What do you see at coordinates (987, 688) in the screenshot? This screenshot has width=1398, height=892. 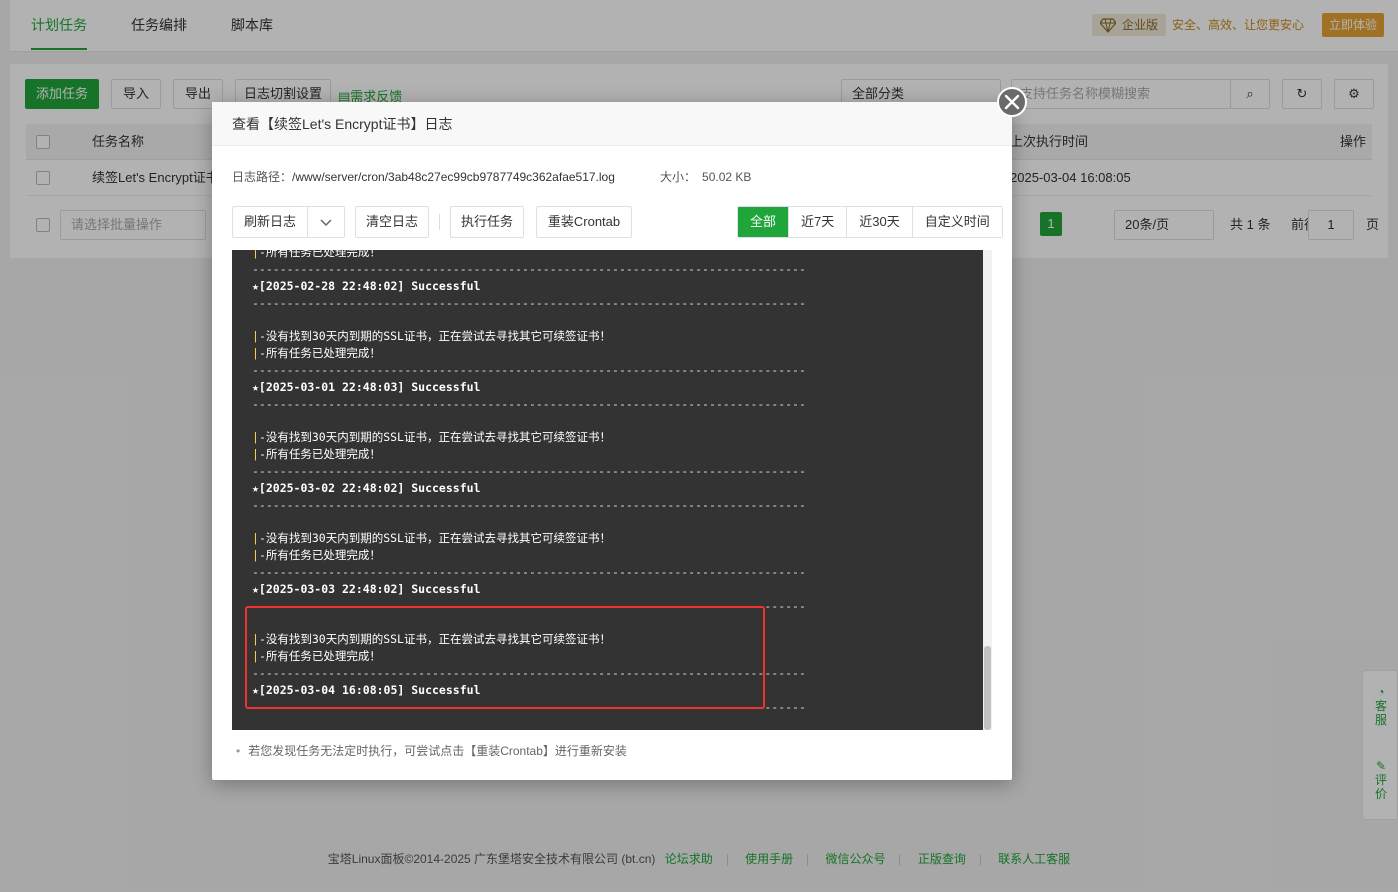 I see `log-scrollbar-thumb` at bounding box center [987, 688].